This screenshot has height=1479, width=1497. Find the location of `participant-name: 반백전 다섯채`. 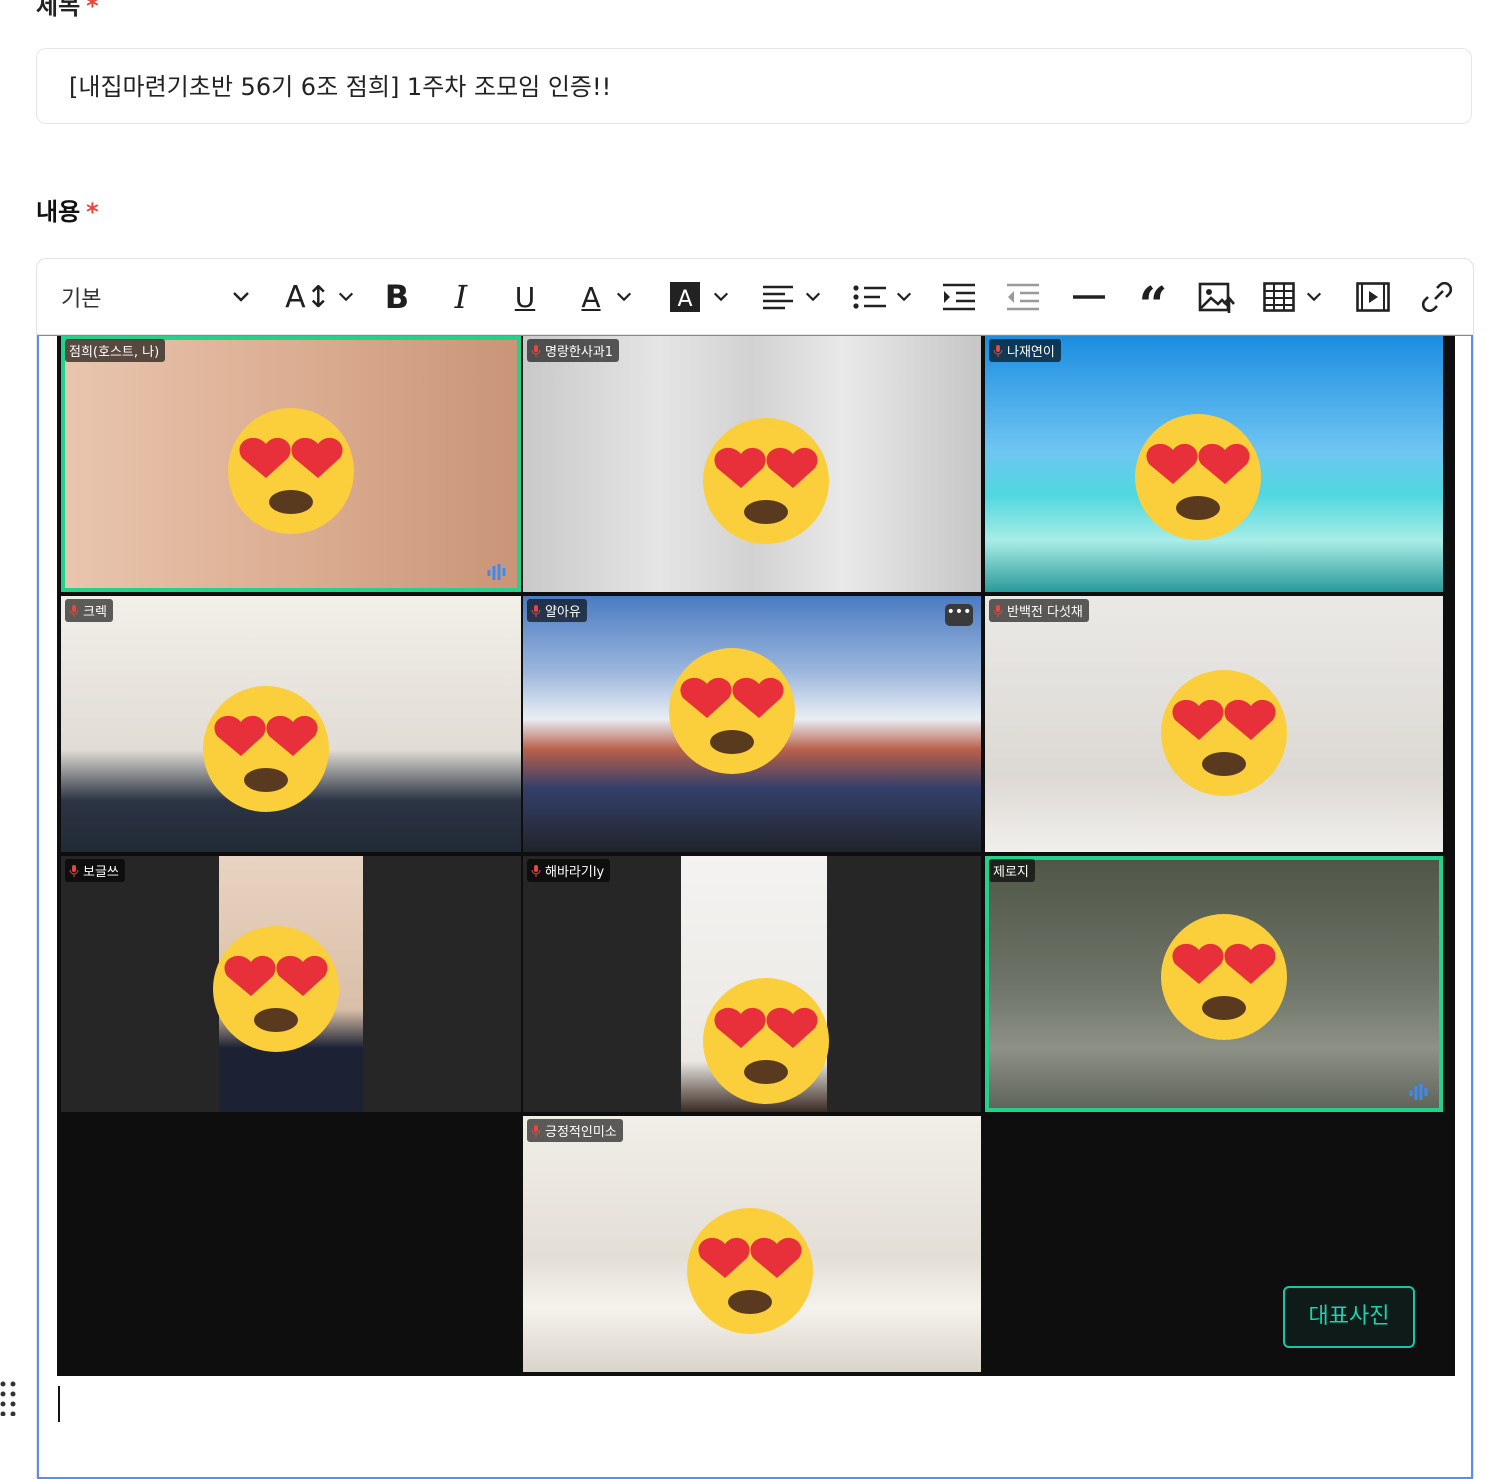

participant-name: 반백전 다섯채 is located at coordinates (1039, 610).